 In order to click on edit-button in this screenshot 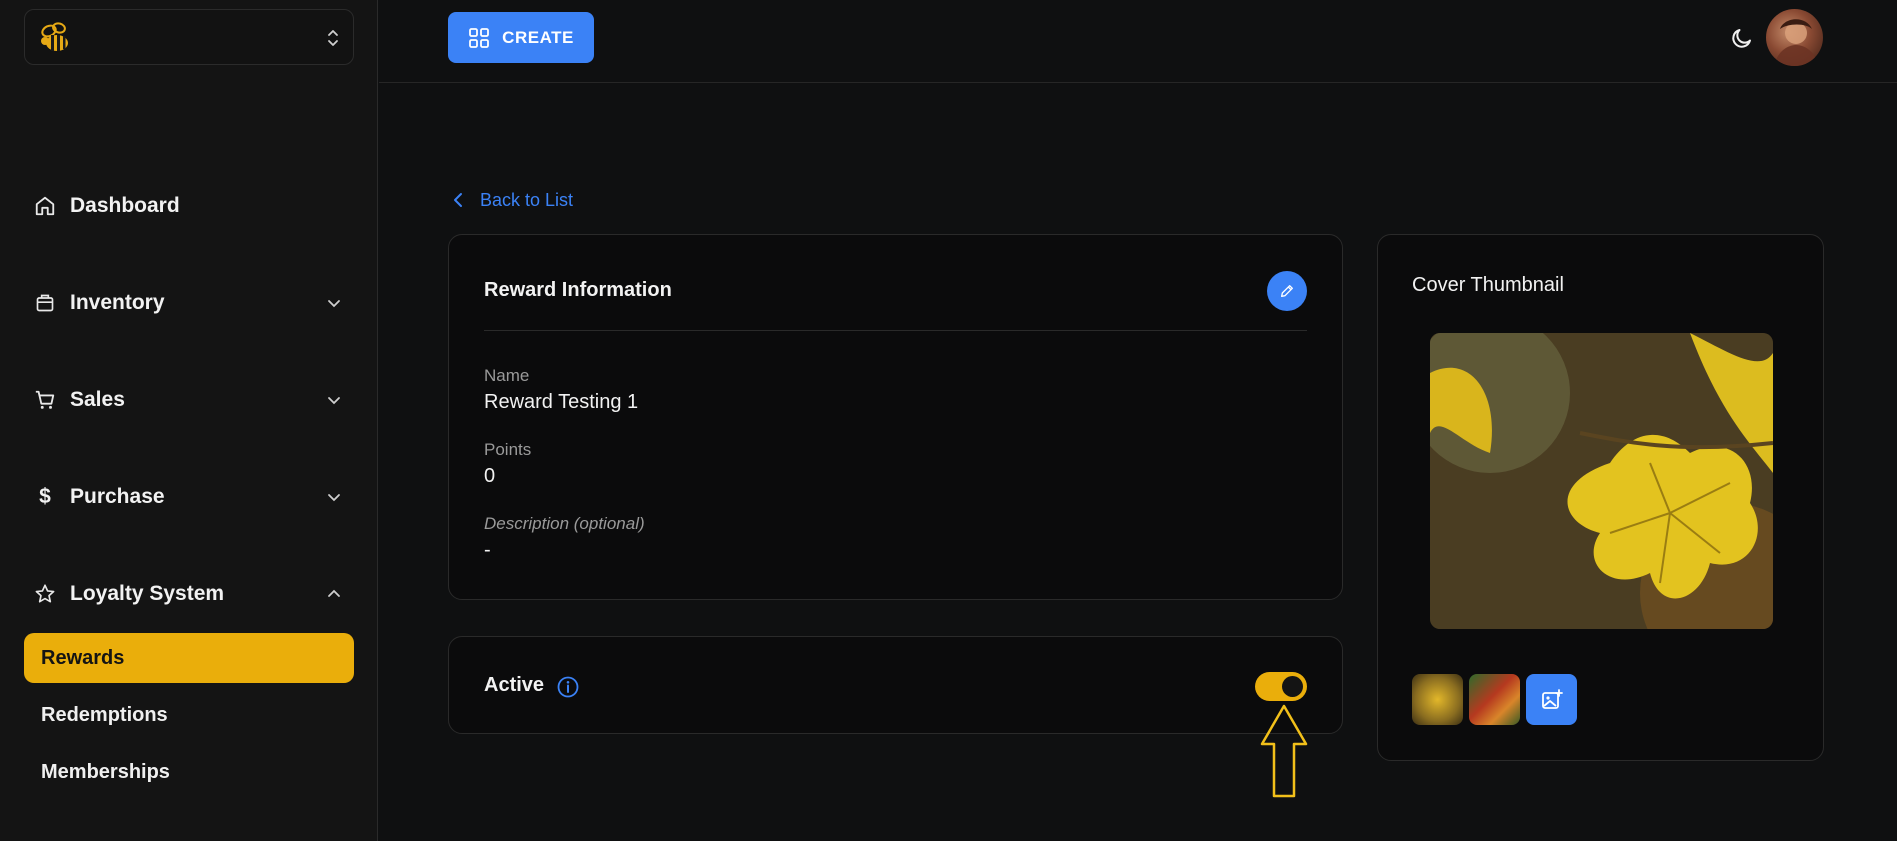, I will do `click(1287, 291)`.